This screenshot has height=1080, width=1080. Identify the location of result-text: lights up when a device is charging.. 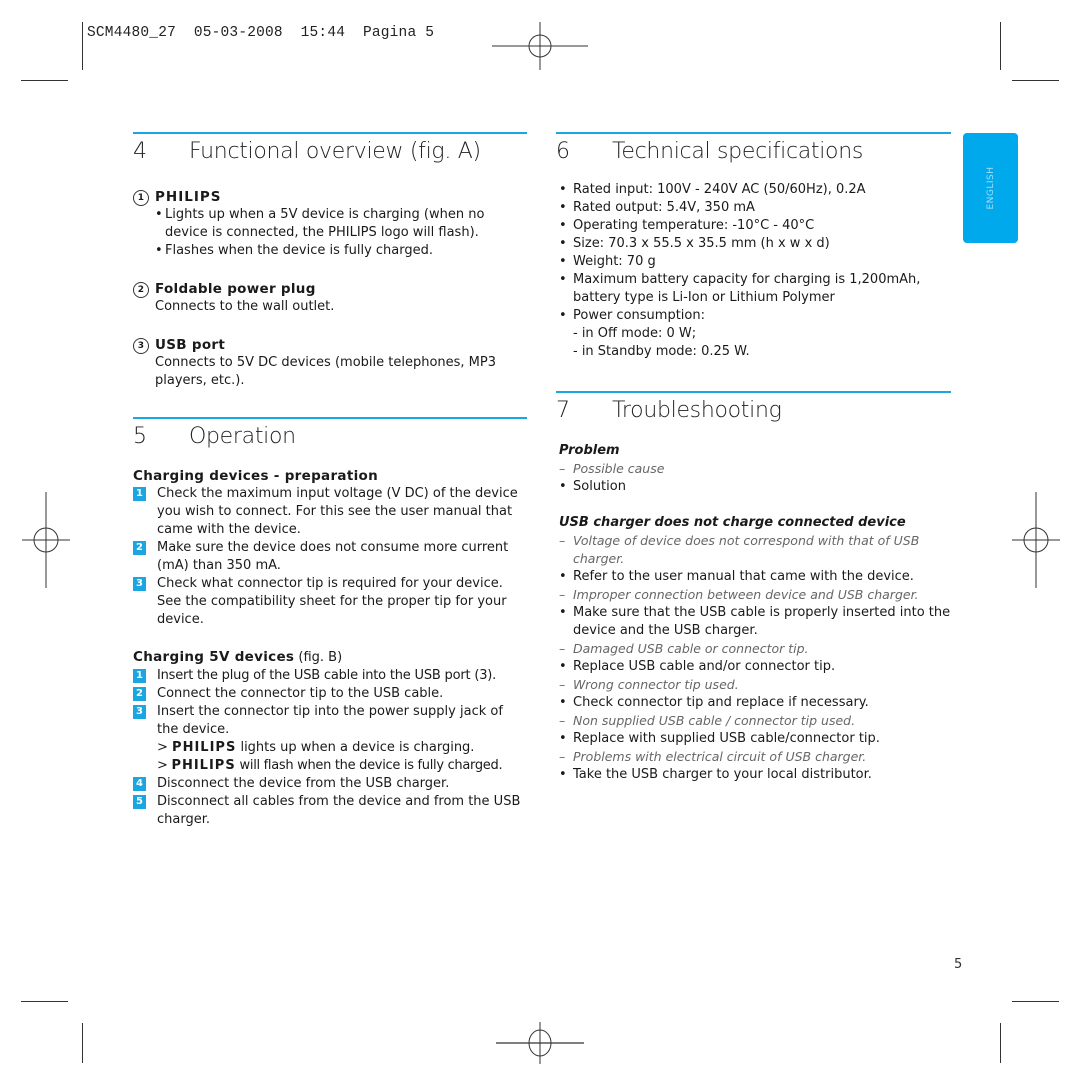
(357, 747).